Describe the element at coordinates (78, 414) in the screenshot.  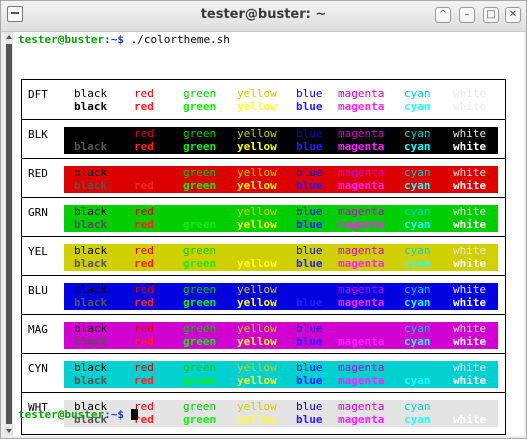
I see `active-prompt-line: tester@buster:~$` at that location.